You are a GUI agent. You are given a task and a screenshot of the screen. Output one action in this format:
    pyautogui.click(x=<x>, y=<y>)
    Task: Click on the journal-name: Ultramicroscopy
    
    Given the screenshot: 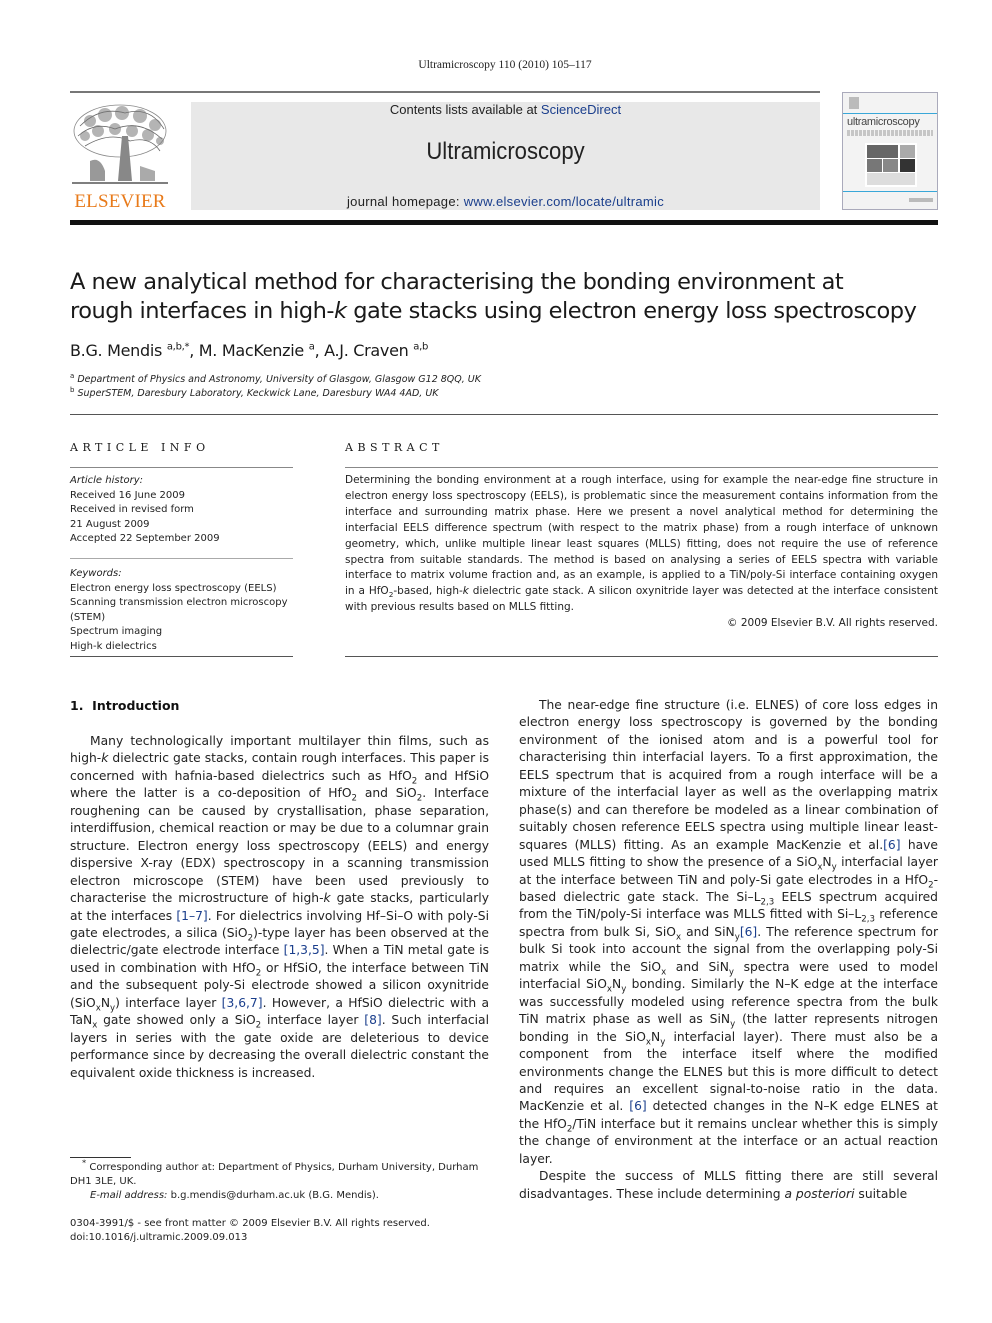 What is the action you would take?
    pyautogui.click(x=505, y=151)
    